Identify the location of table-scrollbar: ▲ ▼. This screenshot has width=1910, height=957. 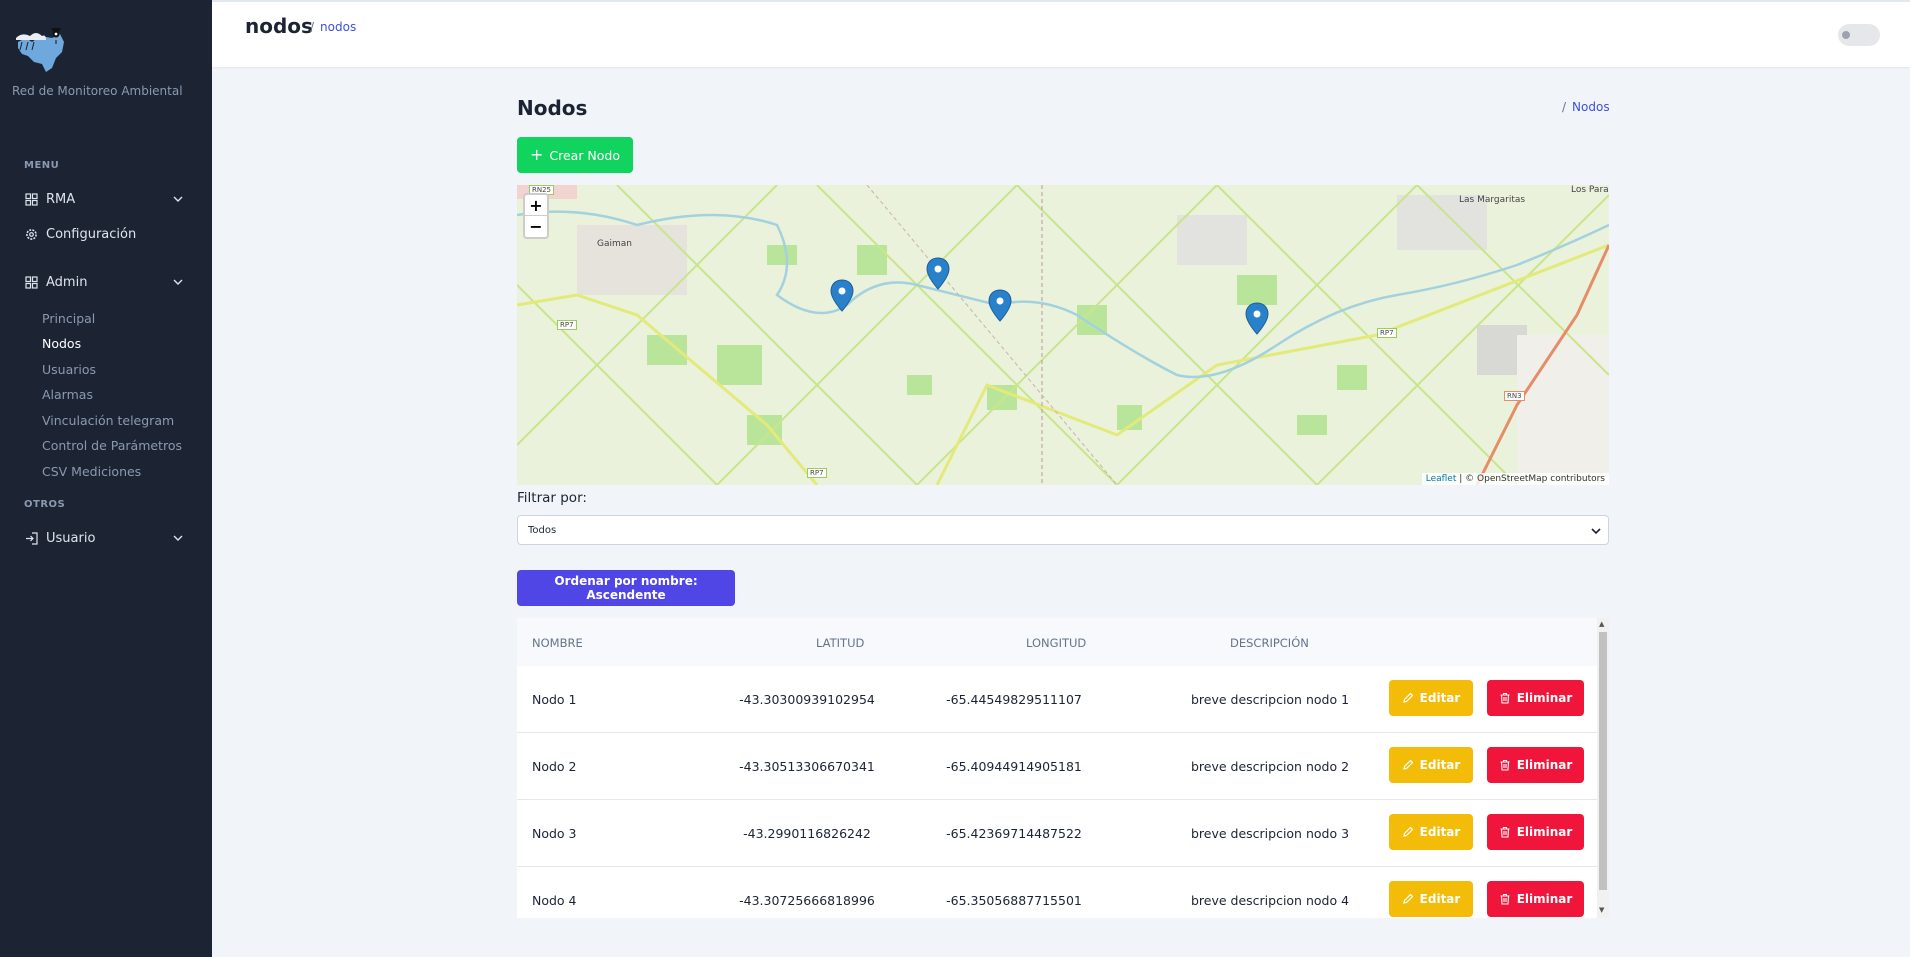
(1603, 768).